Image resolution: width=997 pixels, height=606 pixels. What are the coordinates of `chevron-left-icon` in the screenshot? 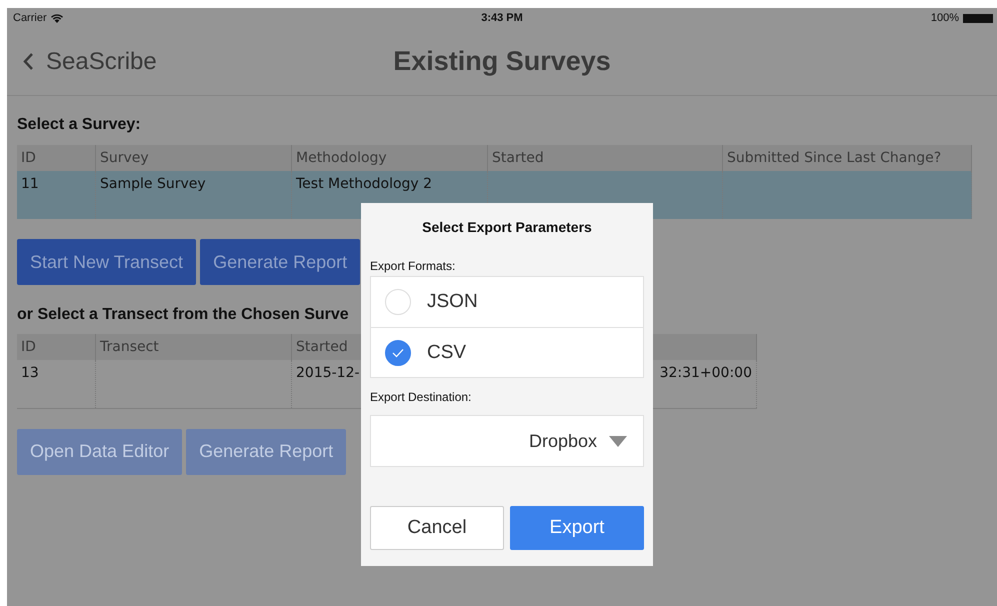 It's located at (28, 61).